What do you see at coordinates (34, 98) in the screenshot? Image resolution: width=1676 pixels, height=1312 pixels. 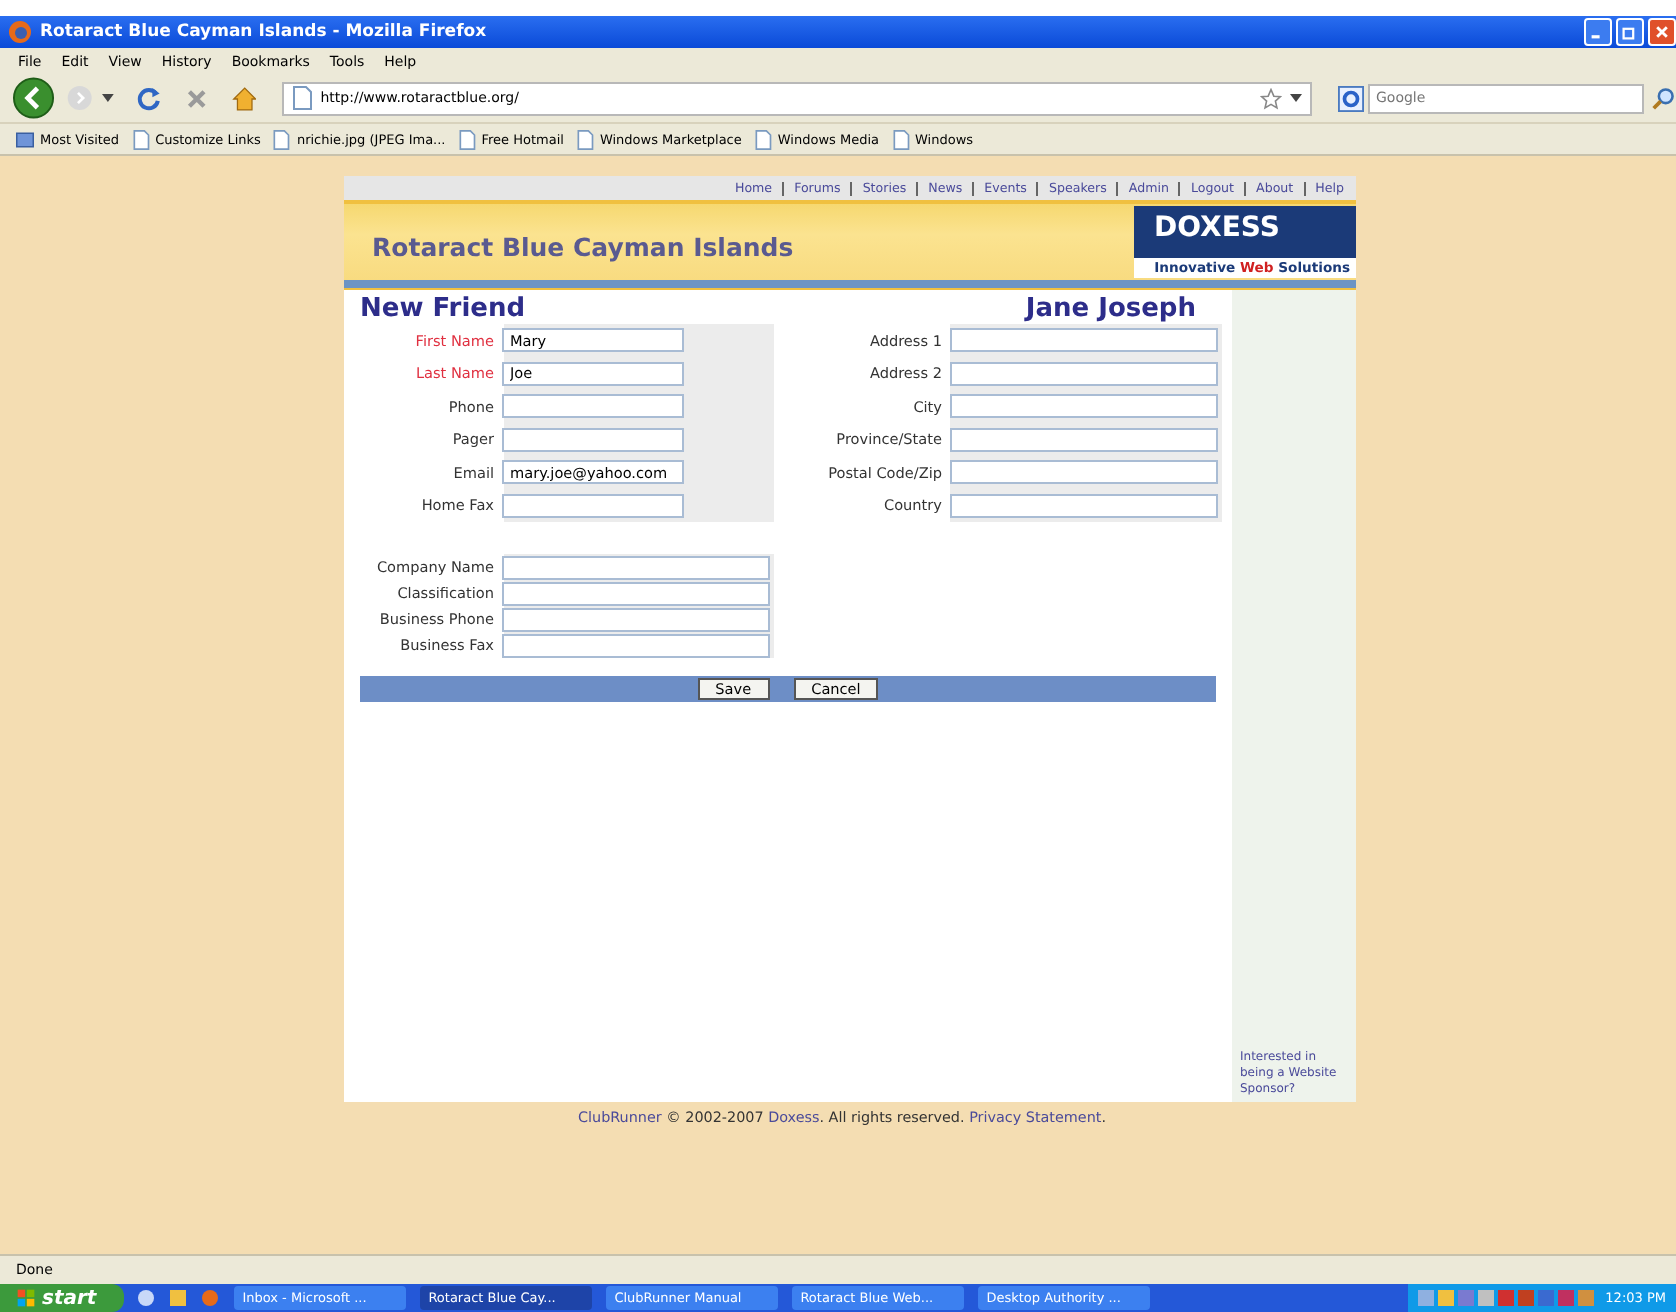 I see `back-icon` at bounding box center [34, 98].